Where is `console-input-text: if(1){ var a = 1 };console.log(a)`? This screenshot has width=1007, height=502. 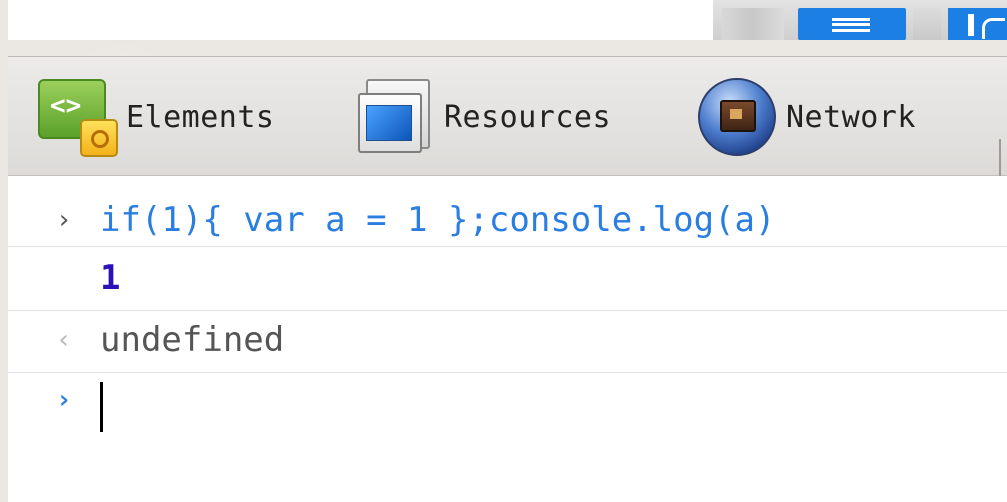 console-input-text: if(1){ var a = 1 };console.log(a) is located at coordinates (438, 220).